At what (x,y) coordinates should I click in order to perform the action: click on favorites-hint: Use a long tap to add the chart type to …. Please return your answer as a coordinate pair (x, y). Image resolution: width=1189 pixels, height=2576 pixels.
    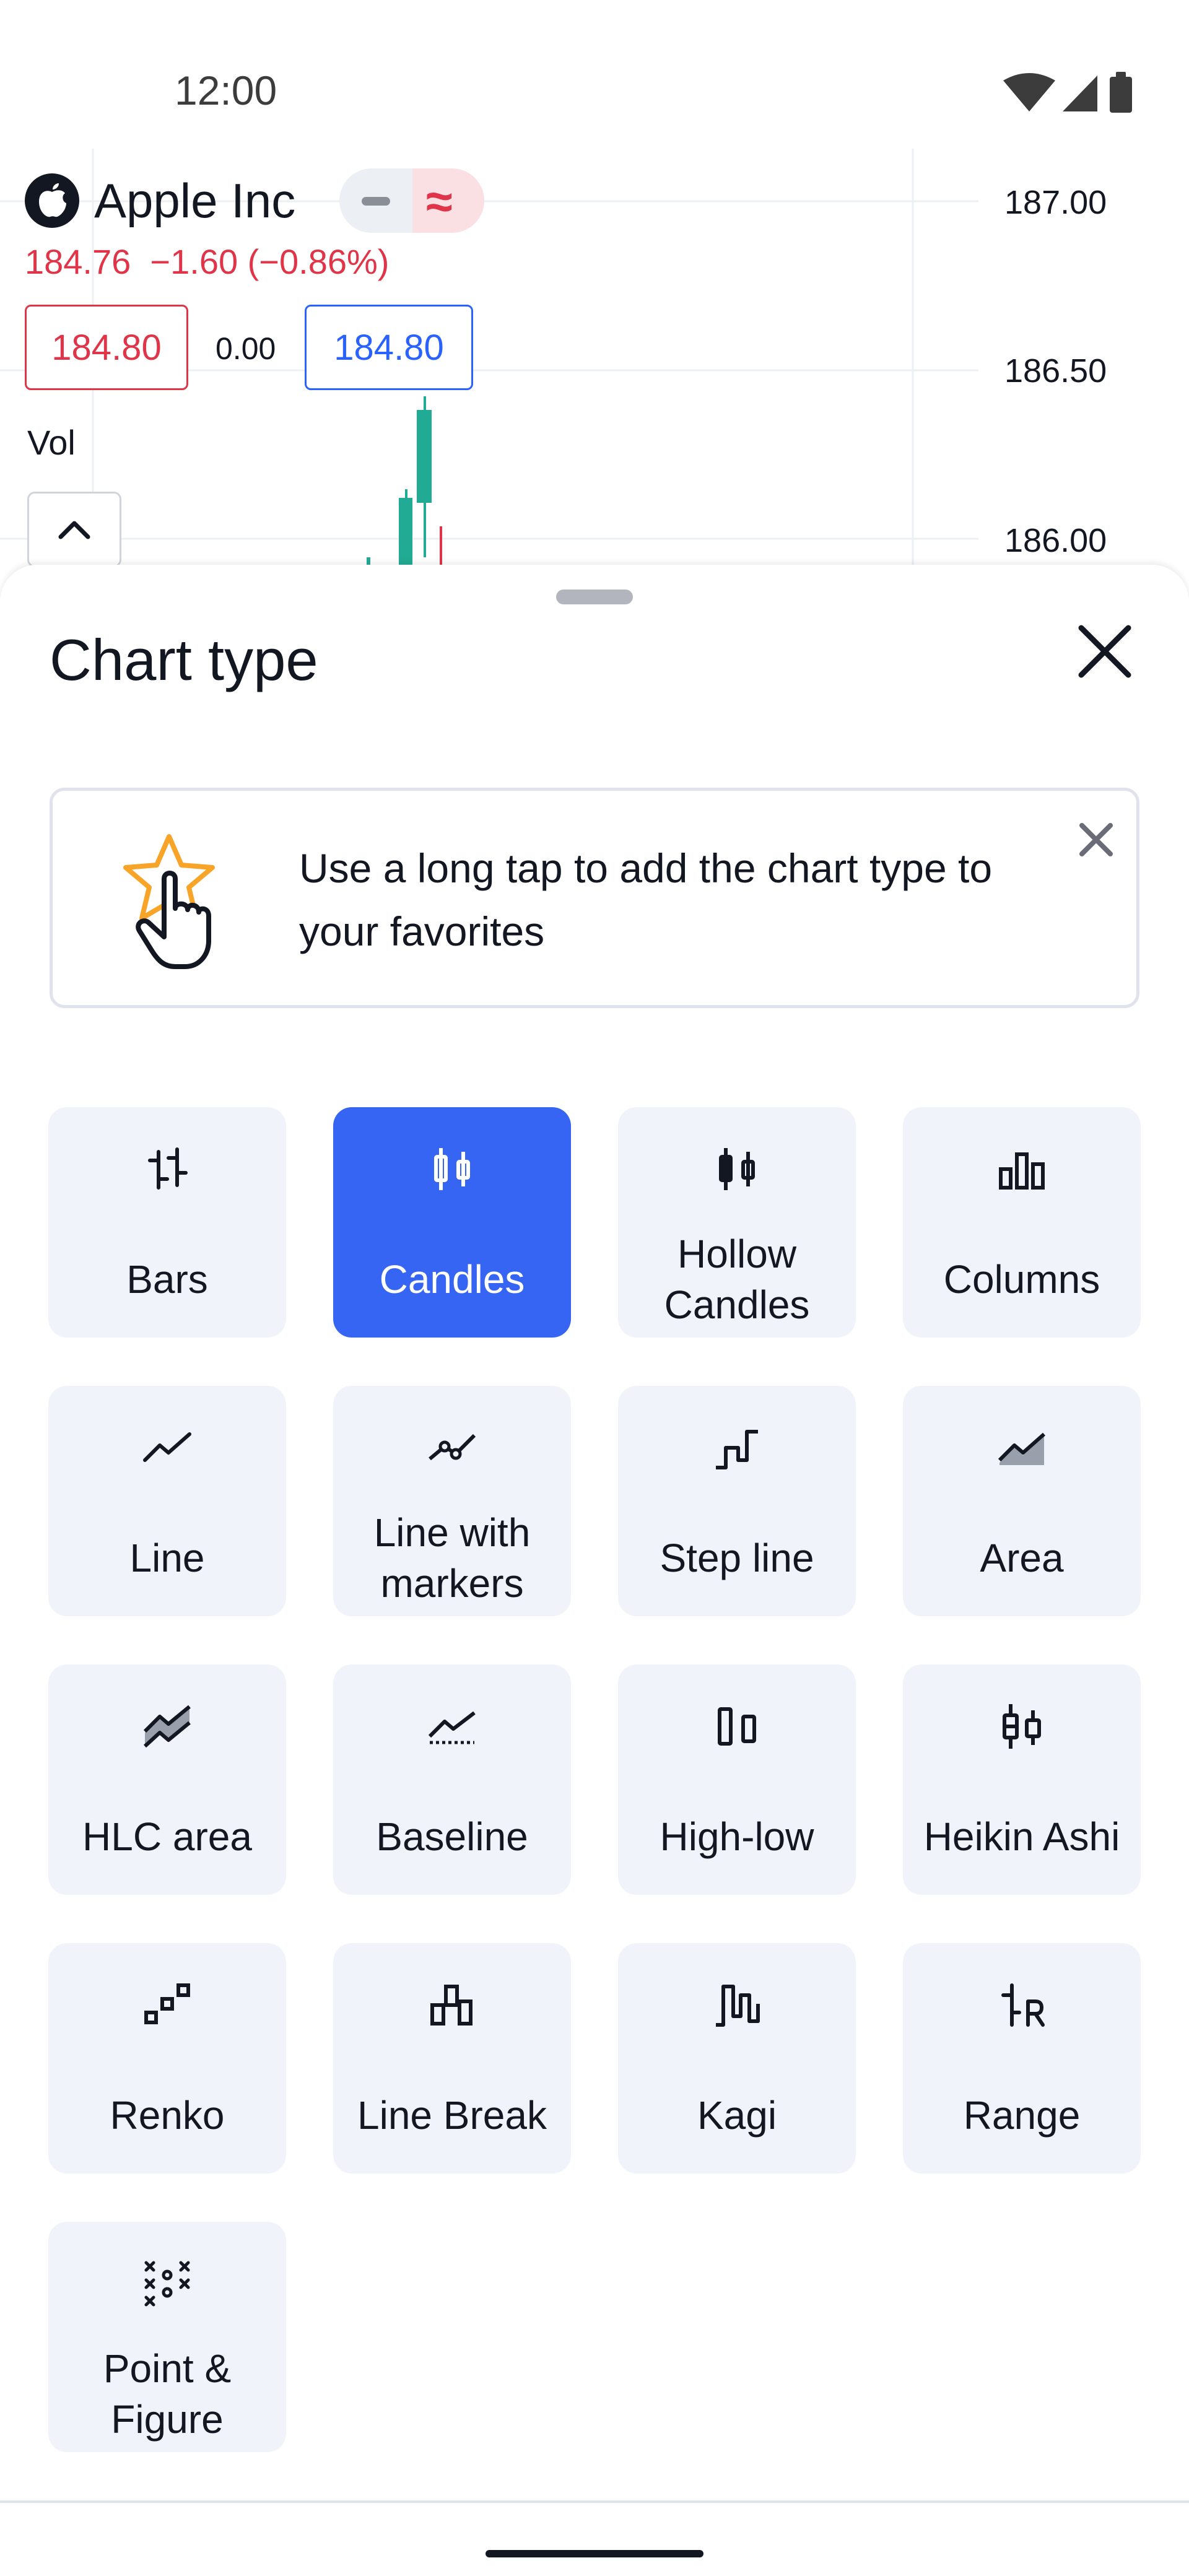
    Looking at the image, I should click on (594, 898).